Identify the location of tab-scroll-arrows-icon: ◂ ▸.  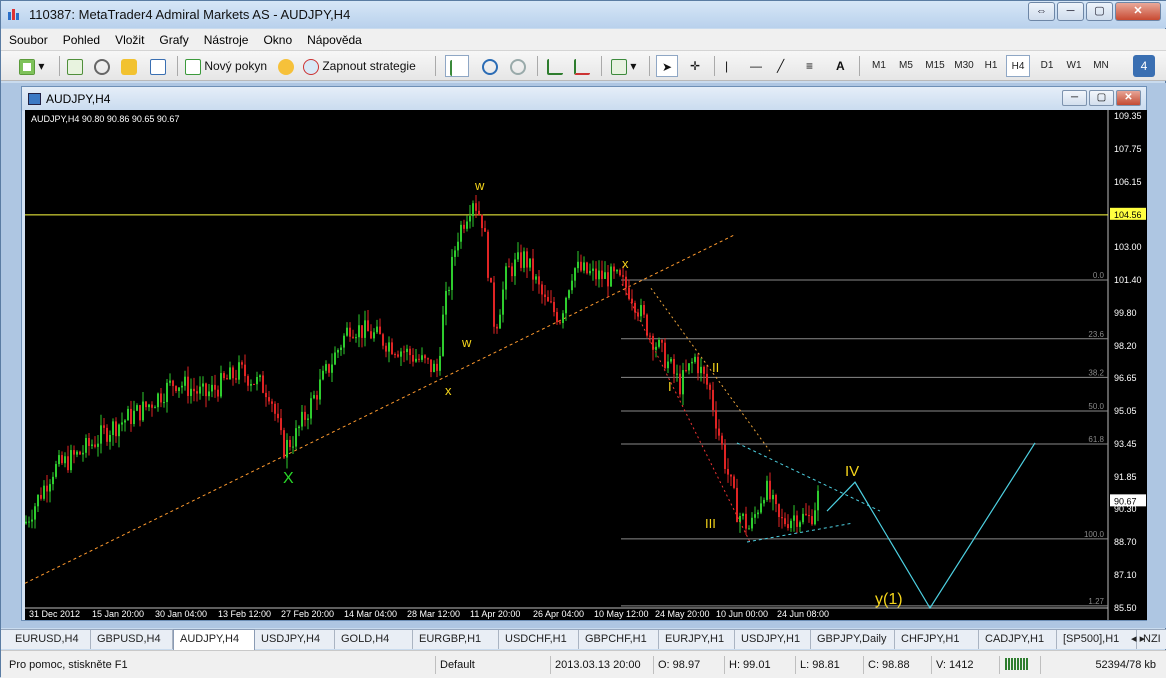
(1138, 639).